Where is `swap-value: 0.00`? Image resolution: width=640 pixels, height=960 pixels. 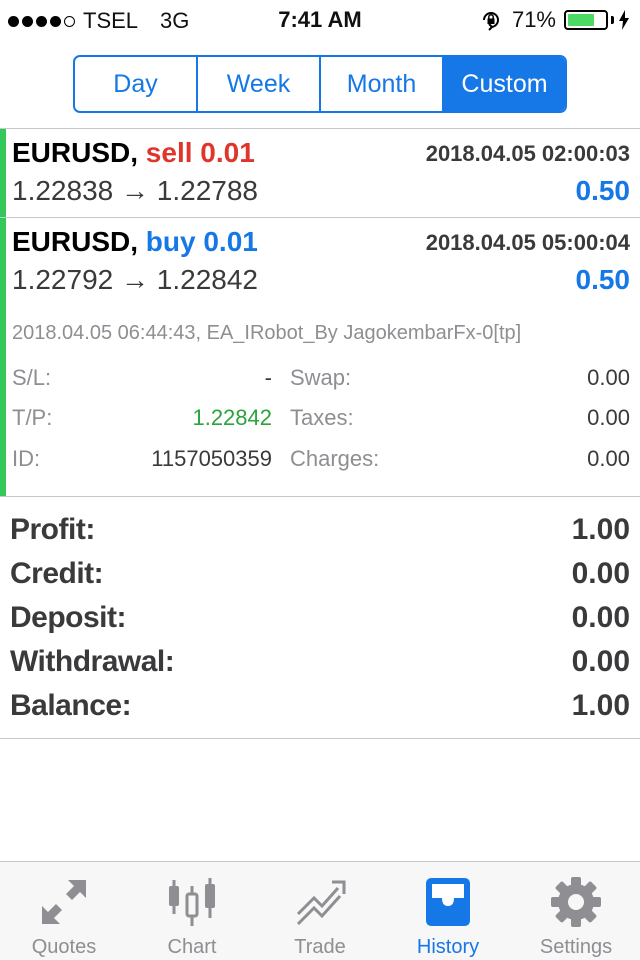 swap-value: 0.00 is located at coordinates (608, 377).